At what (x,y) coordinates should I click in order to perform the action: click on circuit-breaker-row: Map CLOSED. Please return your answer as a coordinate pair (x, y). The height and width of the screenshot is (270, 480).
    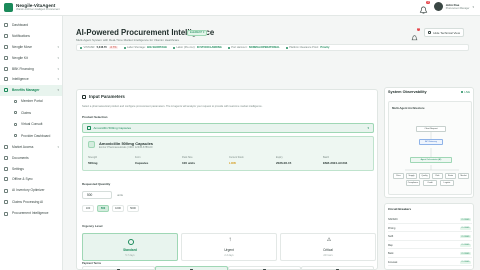
    Looking at the image, I should click on (430, 246).